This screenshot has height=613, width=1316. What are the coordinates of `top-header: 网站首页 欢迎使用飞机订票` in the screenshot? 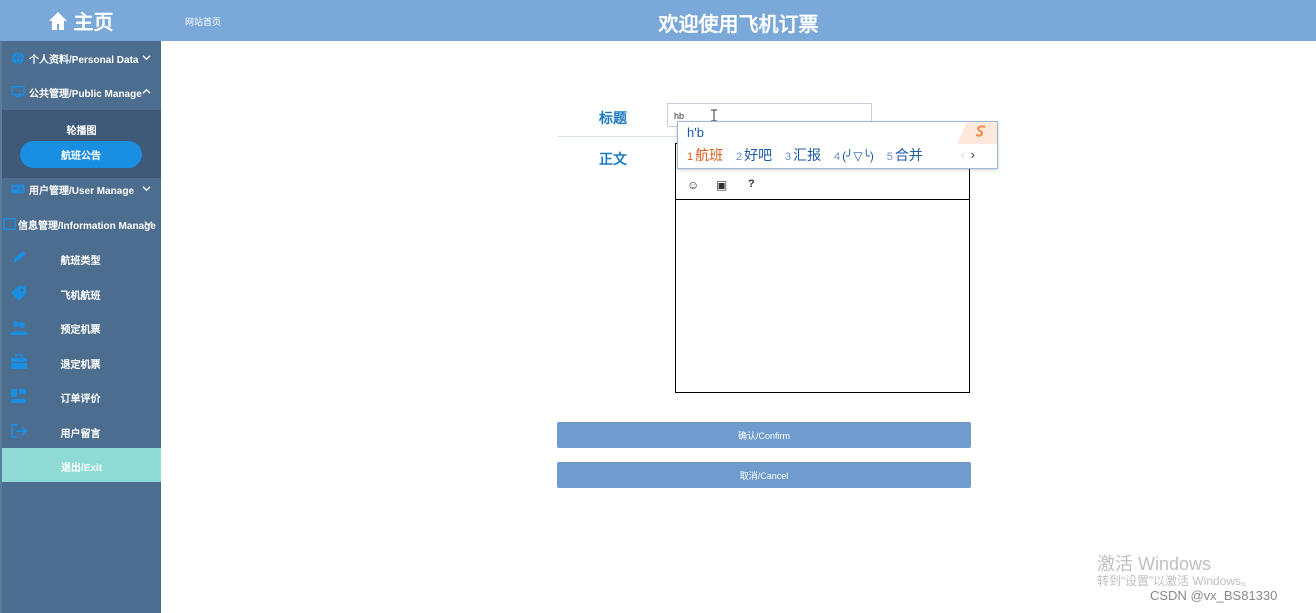 It's located at (738, 20).